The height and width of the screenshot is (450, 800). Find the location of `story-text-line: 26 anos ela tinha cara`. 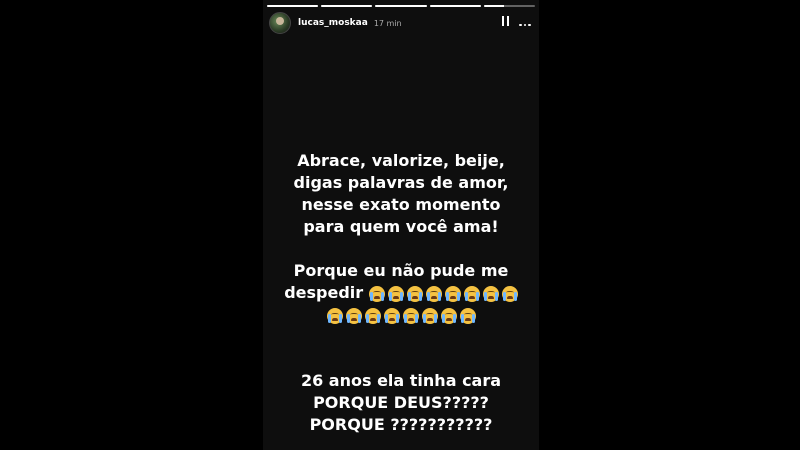

story-text-line: 26 anos ela tinha cara is located at coordinates (401, 380).